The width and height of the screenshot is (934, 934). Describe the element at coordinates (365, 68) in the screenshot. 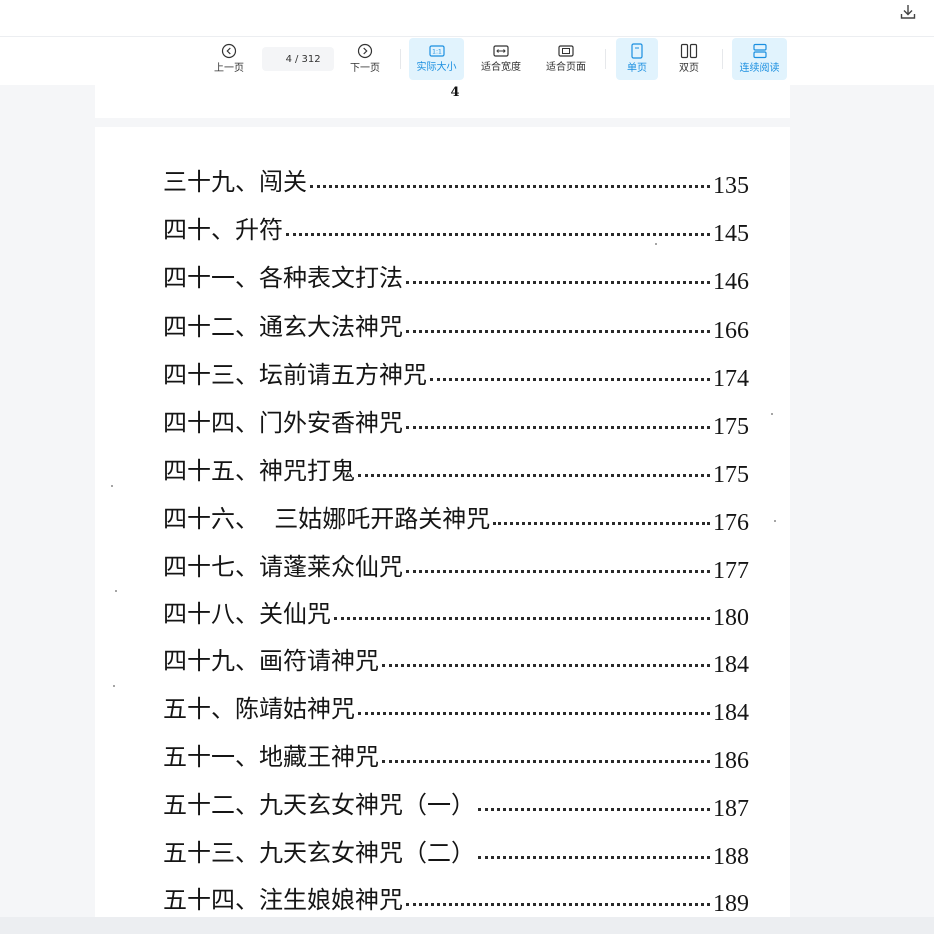

I see `next-page-label: 下一页` at that location.